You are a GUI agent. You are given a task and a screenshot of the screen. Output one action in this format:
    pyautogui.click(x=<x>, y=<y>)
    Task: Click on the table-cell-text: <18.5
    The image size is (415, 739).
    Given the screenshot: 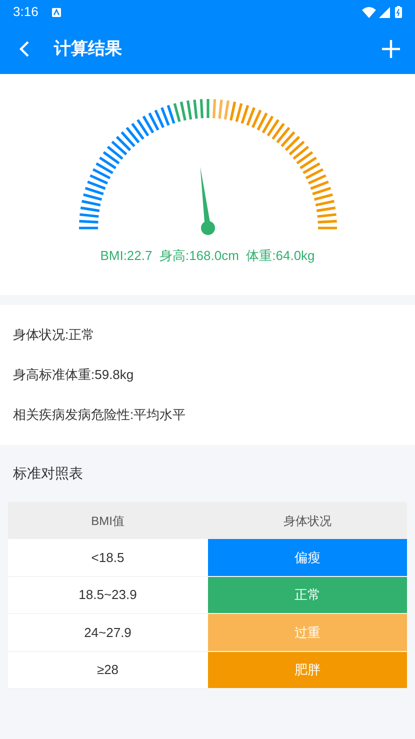 What is the action you would take?
    pyautogui.click(x=108, y=557)
    